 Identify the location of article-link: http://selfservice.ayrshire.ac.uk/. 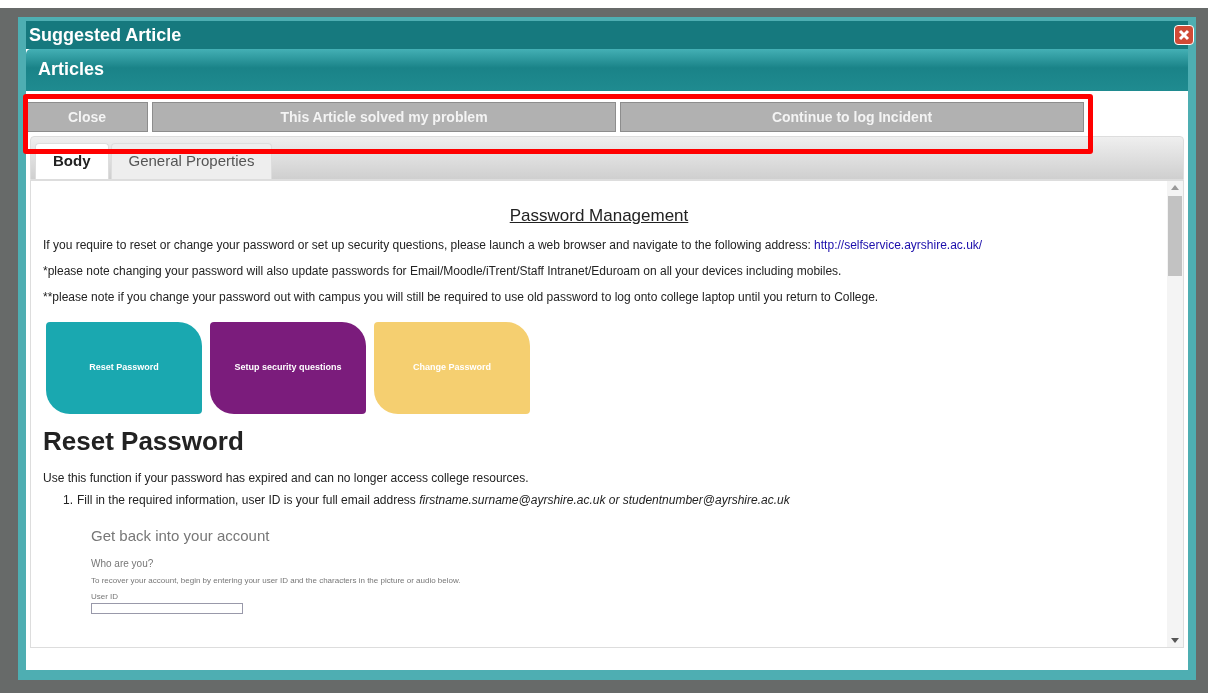
(898, 245).